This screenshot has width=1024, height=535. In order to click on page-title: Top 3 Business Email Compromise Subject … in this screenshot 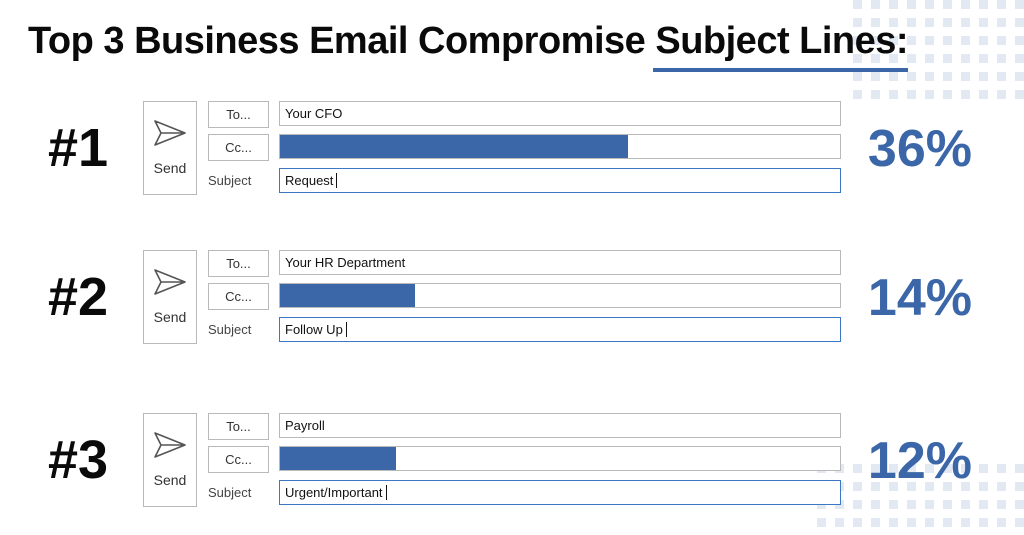, I will do `click(468, 41)`.